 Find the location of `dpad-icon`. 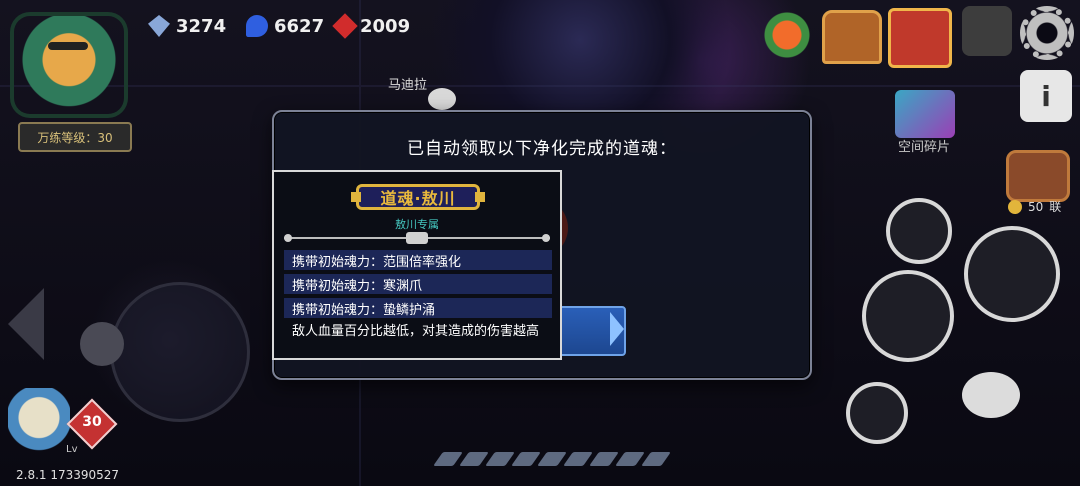

dpad-icon is located at coordinates (102, 344).